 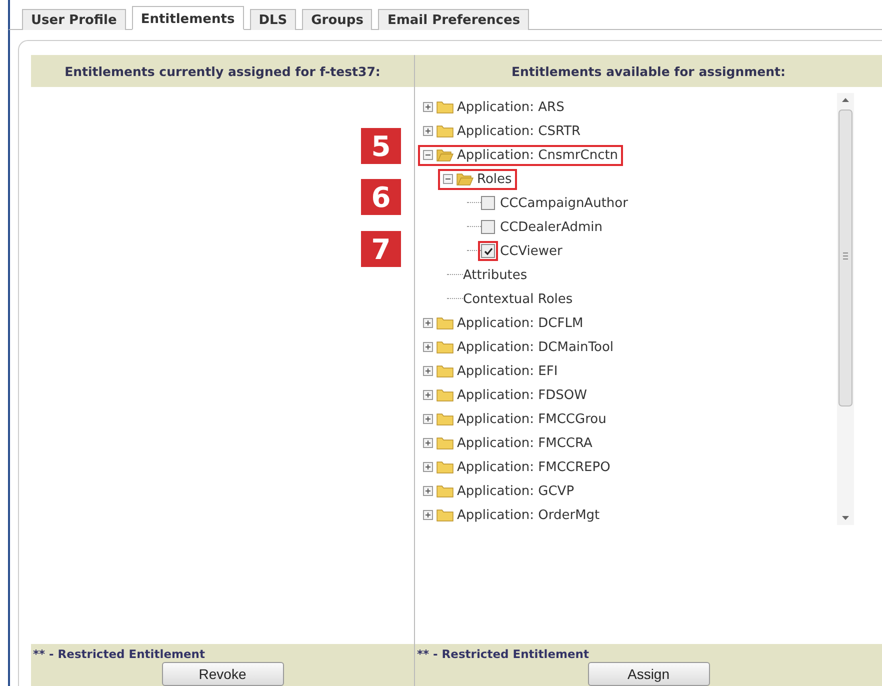 I want to click on callout-number: 6, so click(x=381, y=197).